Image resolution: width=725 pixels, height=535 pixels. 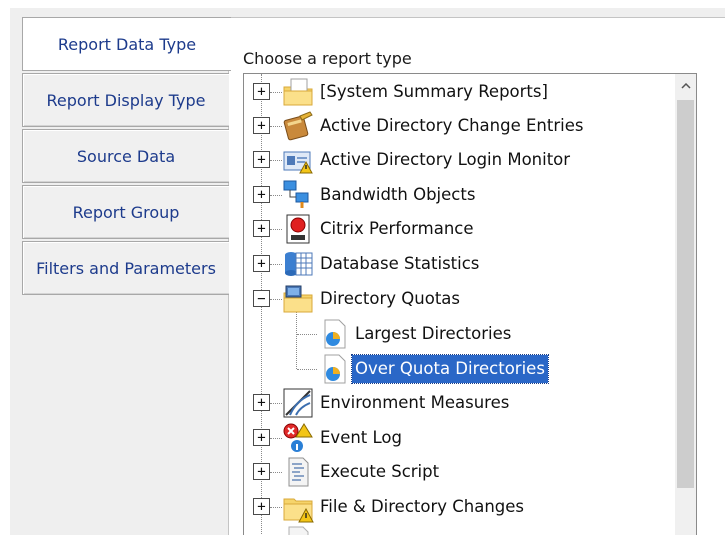 What do you see at coordinates (399, 264) in the screenshot?
I see `tree-item-label: Database Statistics` at bounding box center [399, 264].